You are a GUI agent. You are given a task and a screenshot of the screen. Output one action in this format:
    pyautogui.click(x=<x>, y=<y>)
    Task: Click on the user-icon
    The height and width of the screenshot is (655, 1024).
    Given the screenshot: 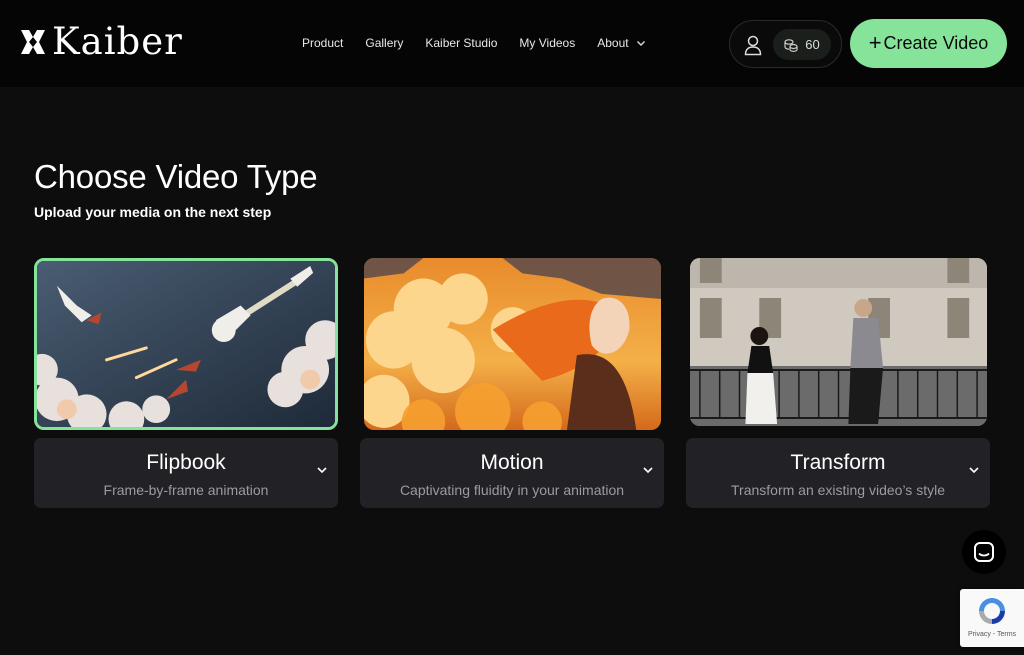 What is the action you would take?
    pyautogui.click(x=753, y=45)
    